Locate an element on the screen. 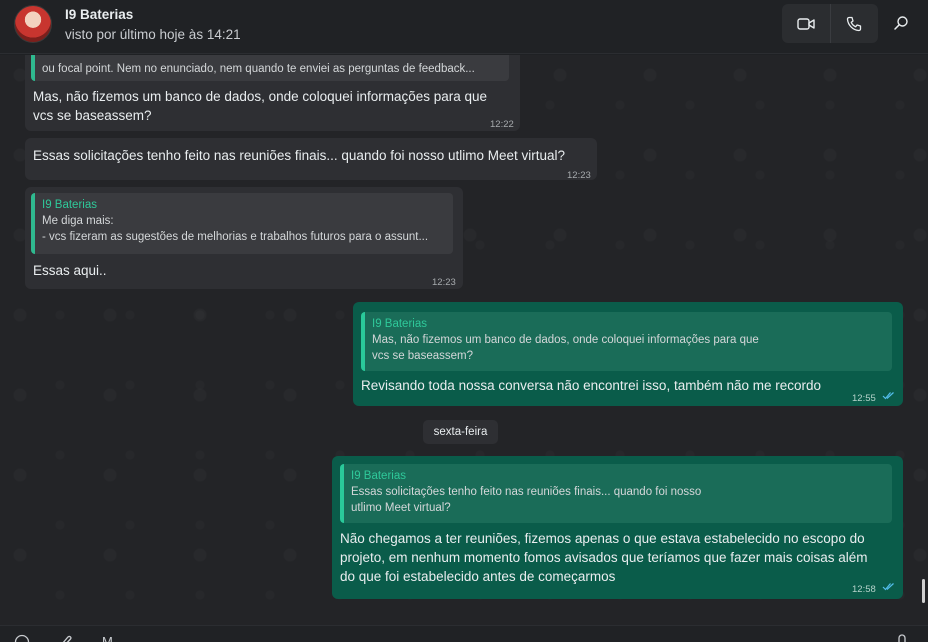 Image resolution: width=928 pixels, height=642 pixels. search-button is located at coordinates (901, 23).